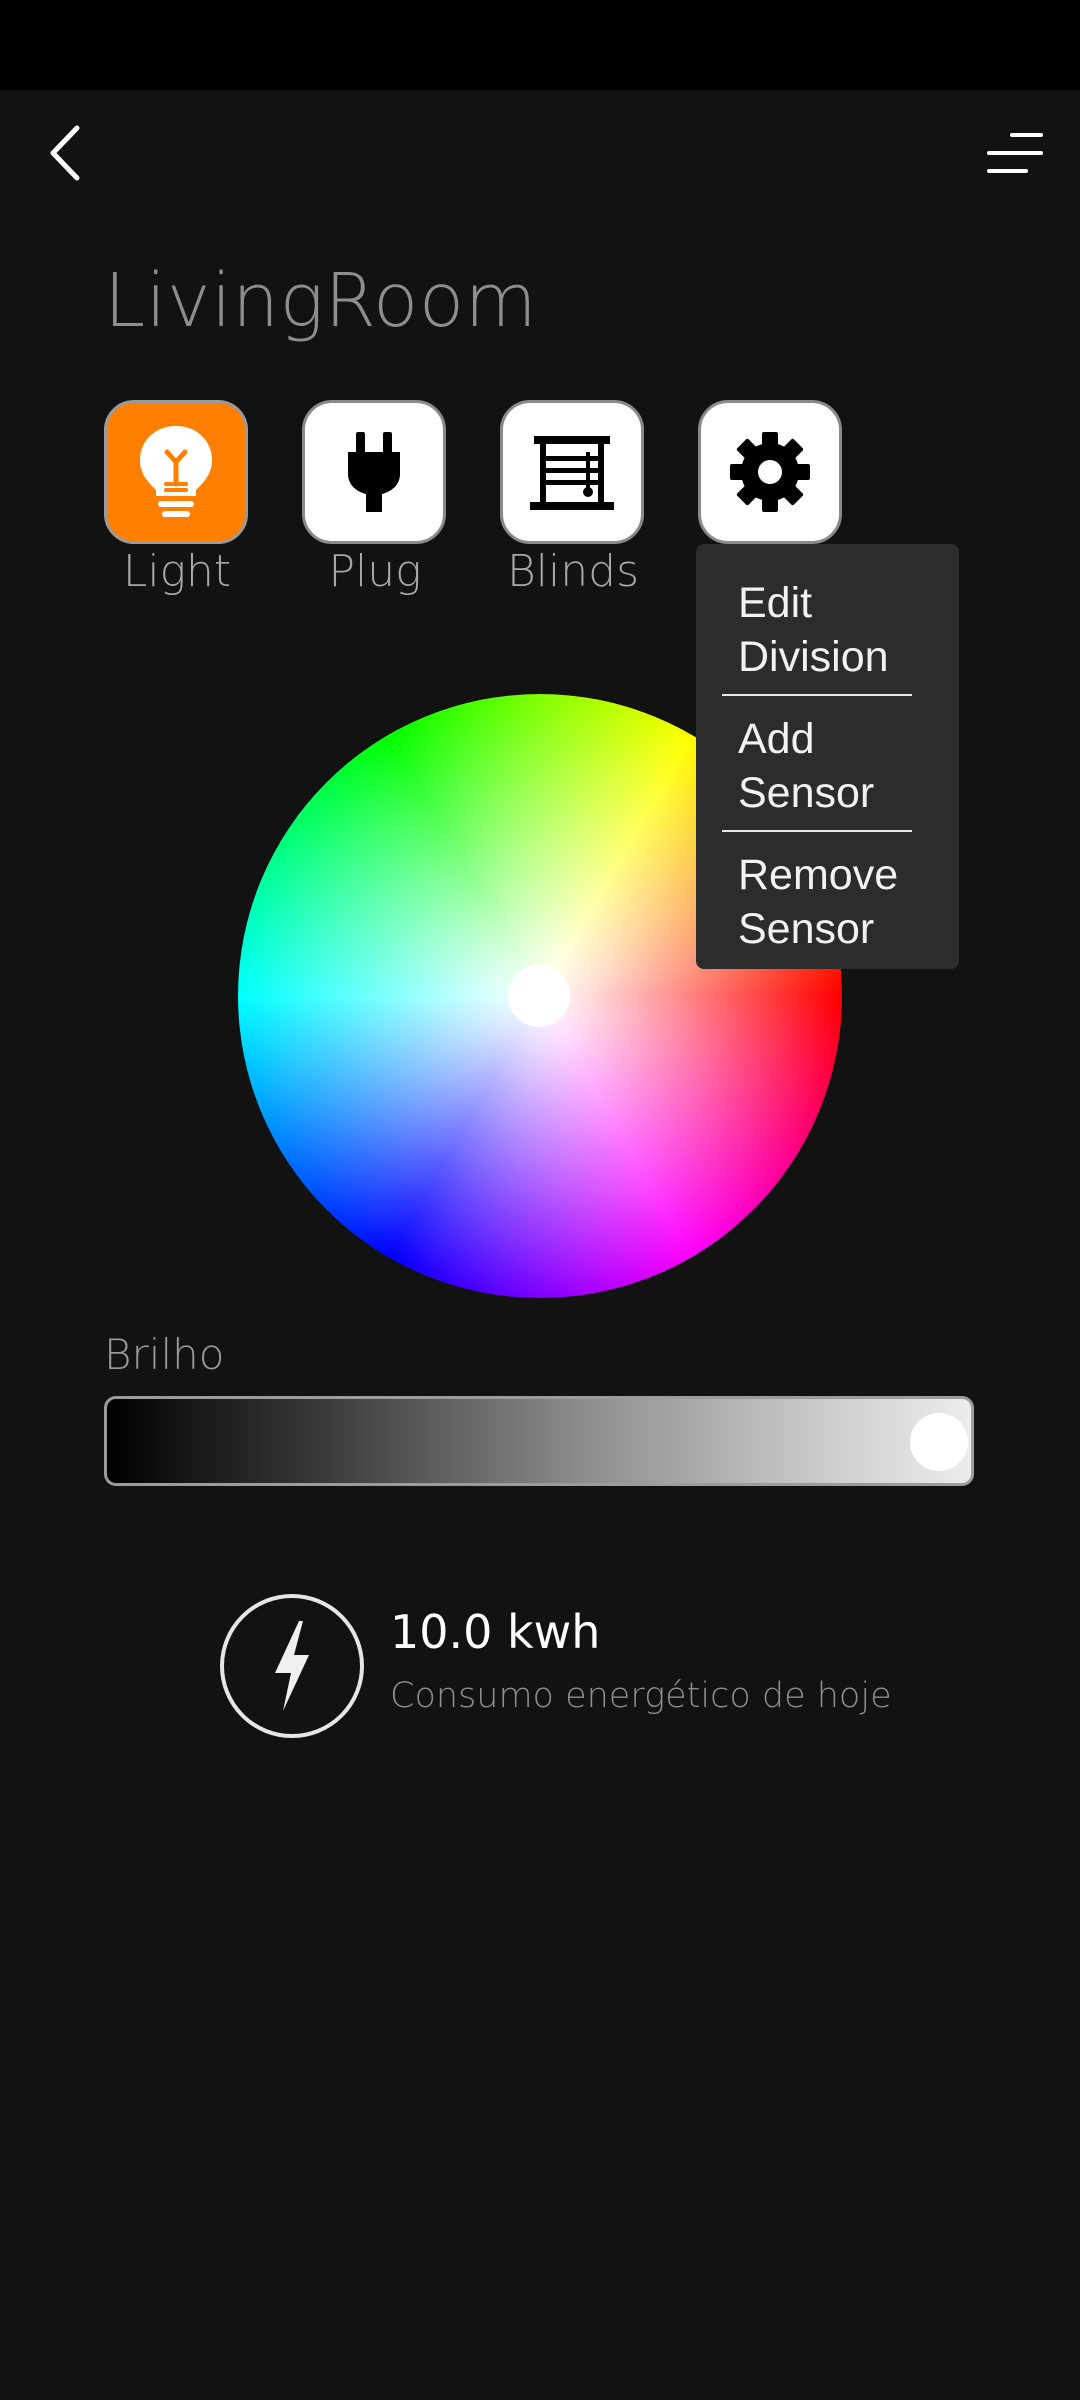  What do you see at coordinates (539, 996) in the screenshot?
I see `color-wheel-handle` at bounding box center [539, 996].